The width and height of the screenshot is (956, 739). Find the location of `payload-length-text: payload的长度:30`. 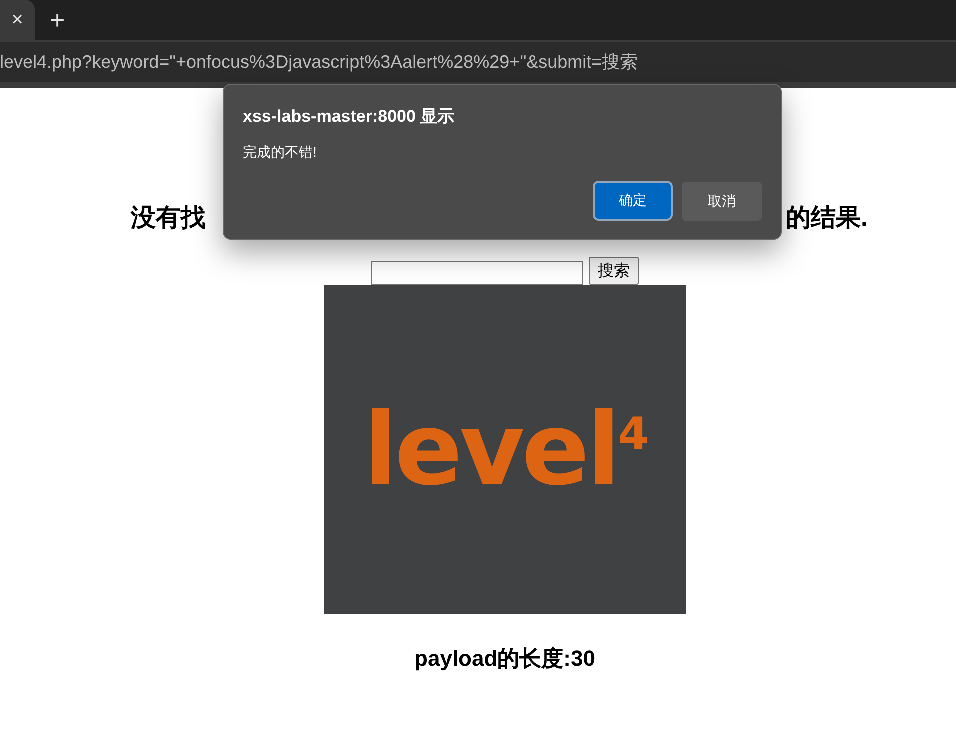

payload-length-text: payload的长度:30 is located at coordinates (505, 659).